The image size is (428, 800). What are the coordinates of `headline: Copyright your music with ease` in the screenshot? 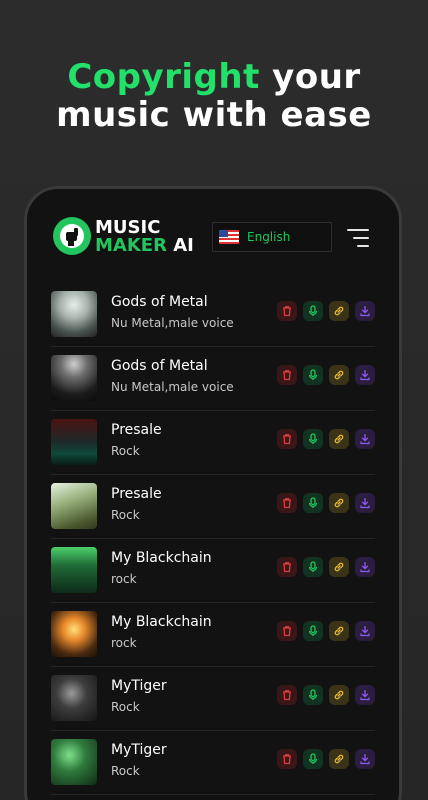 It's located at (214, 96).